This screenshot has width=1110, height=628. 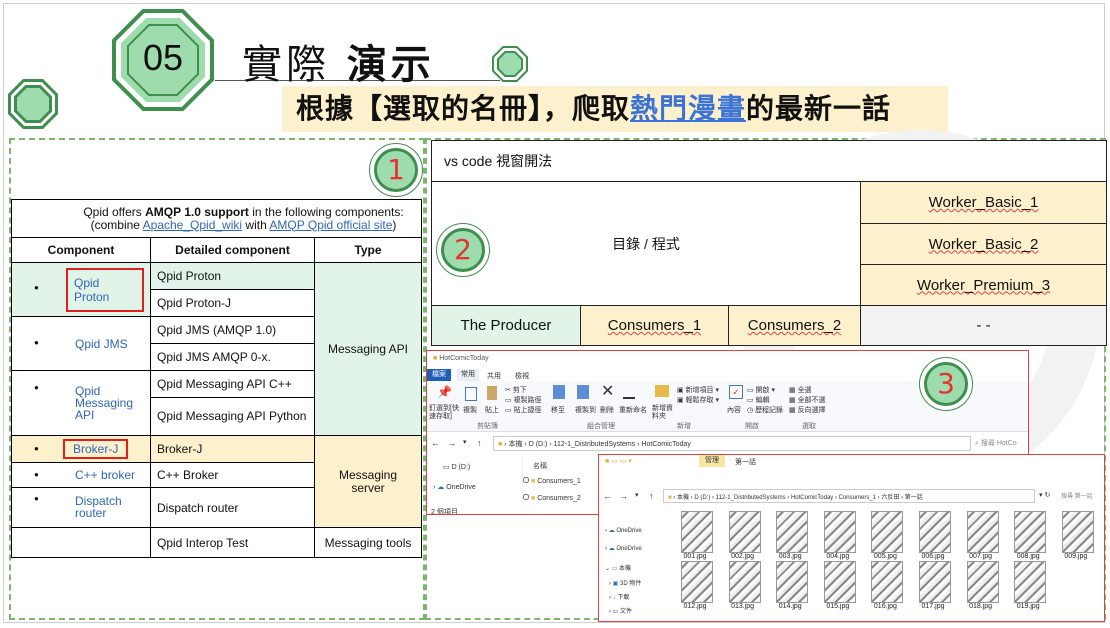 I want to click on image-filename: 007.jpg, so click(x=981, y=556).